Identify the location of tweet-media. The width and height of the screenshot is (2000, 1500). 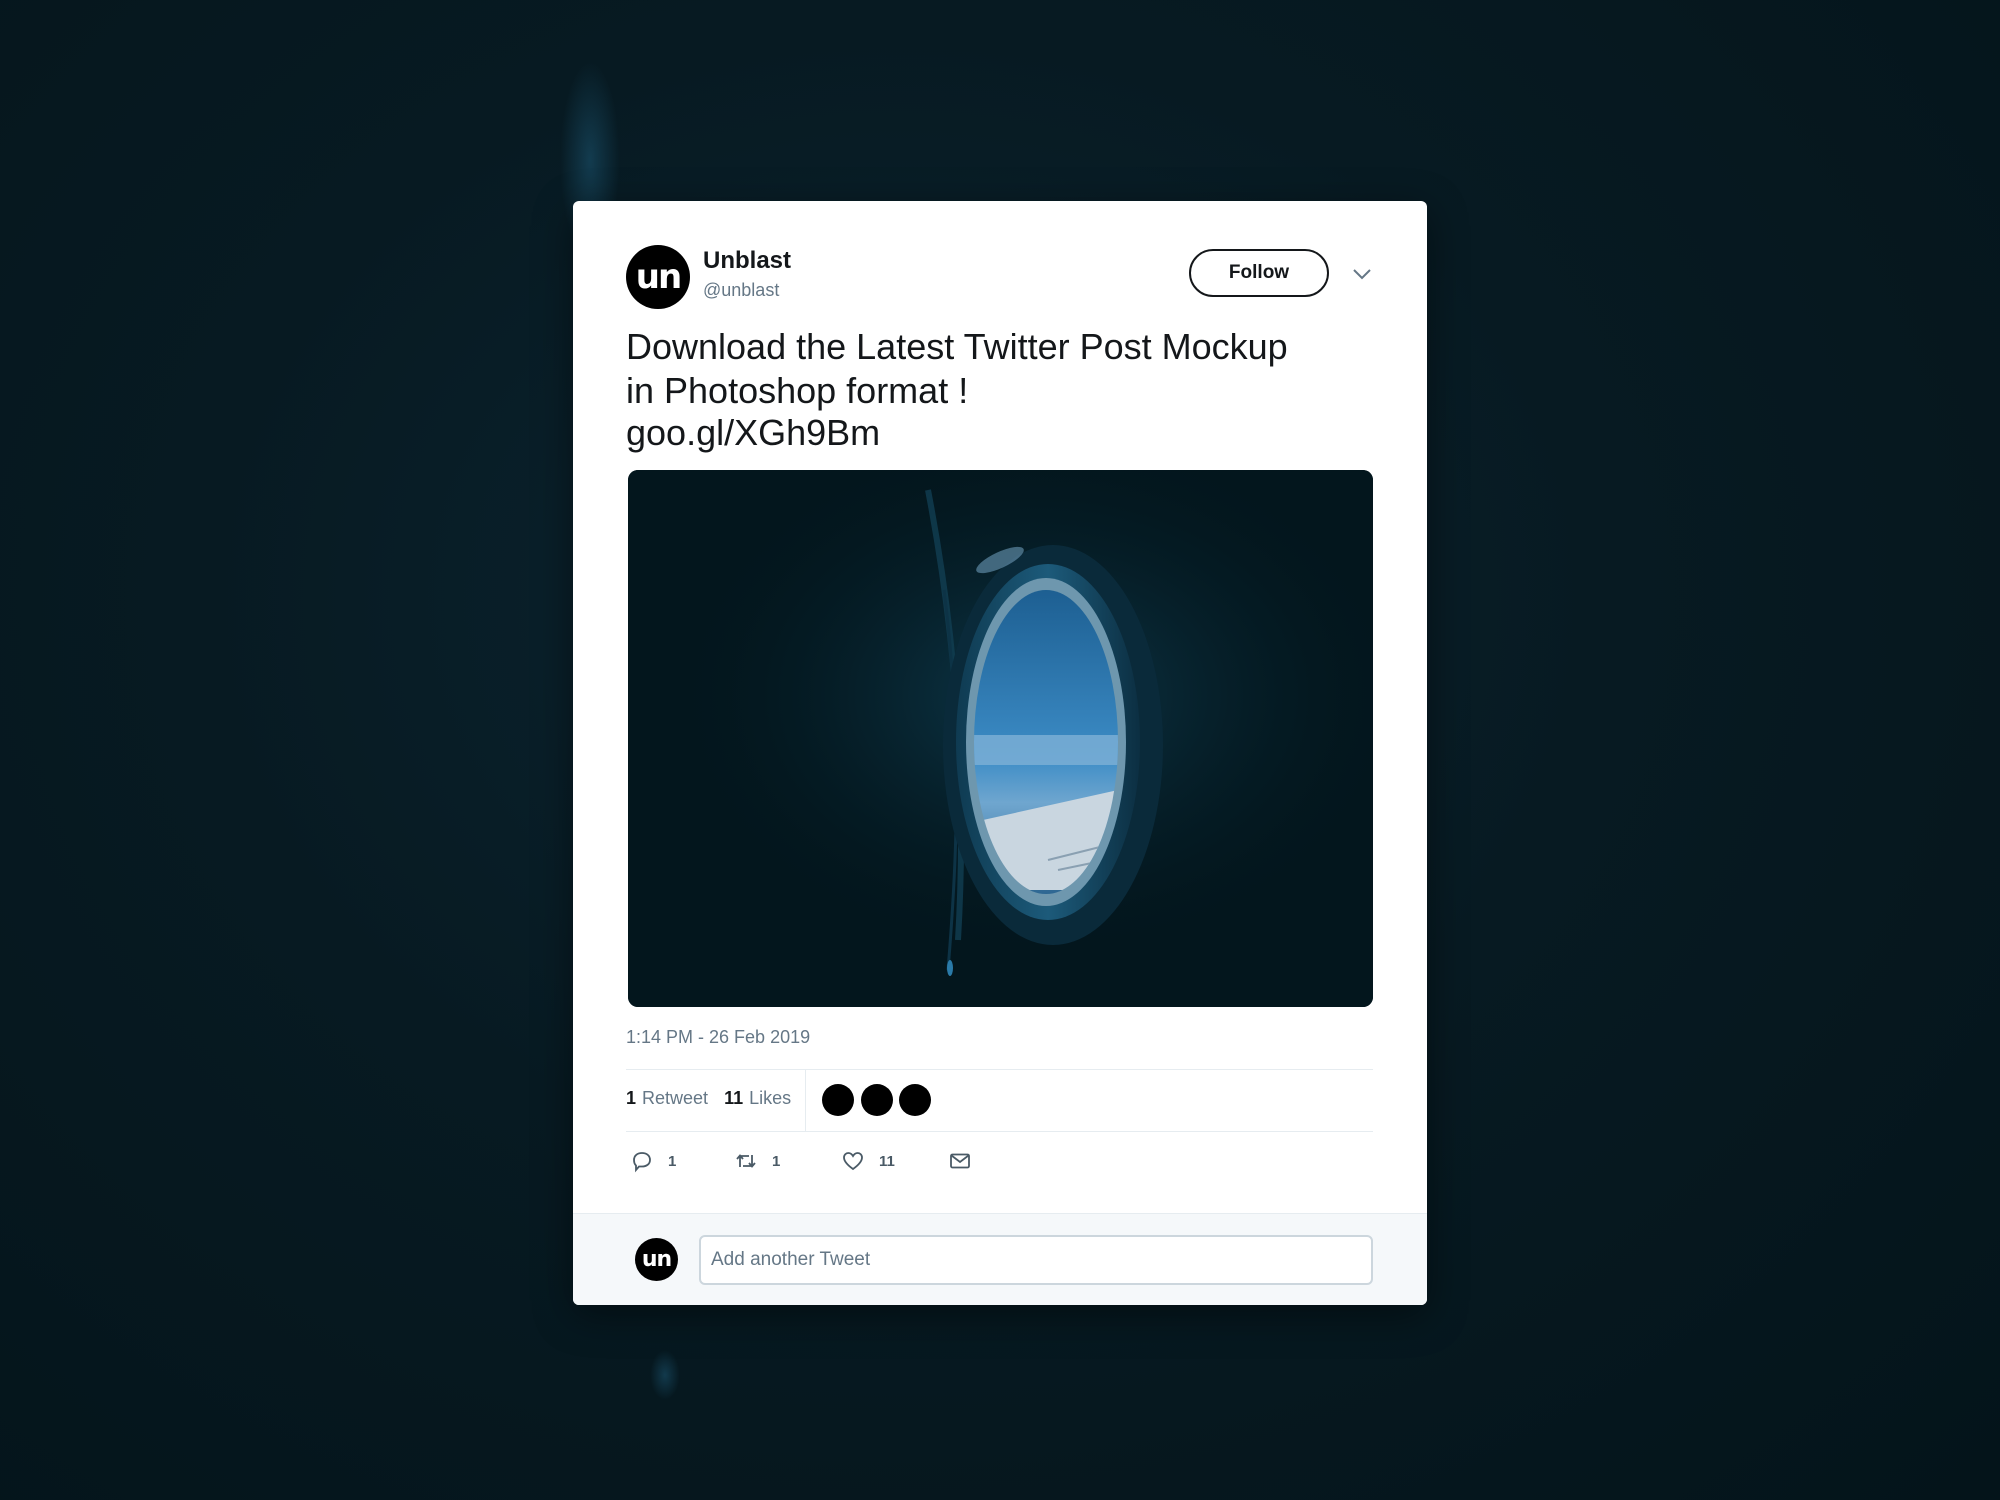
(1000, 738).